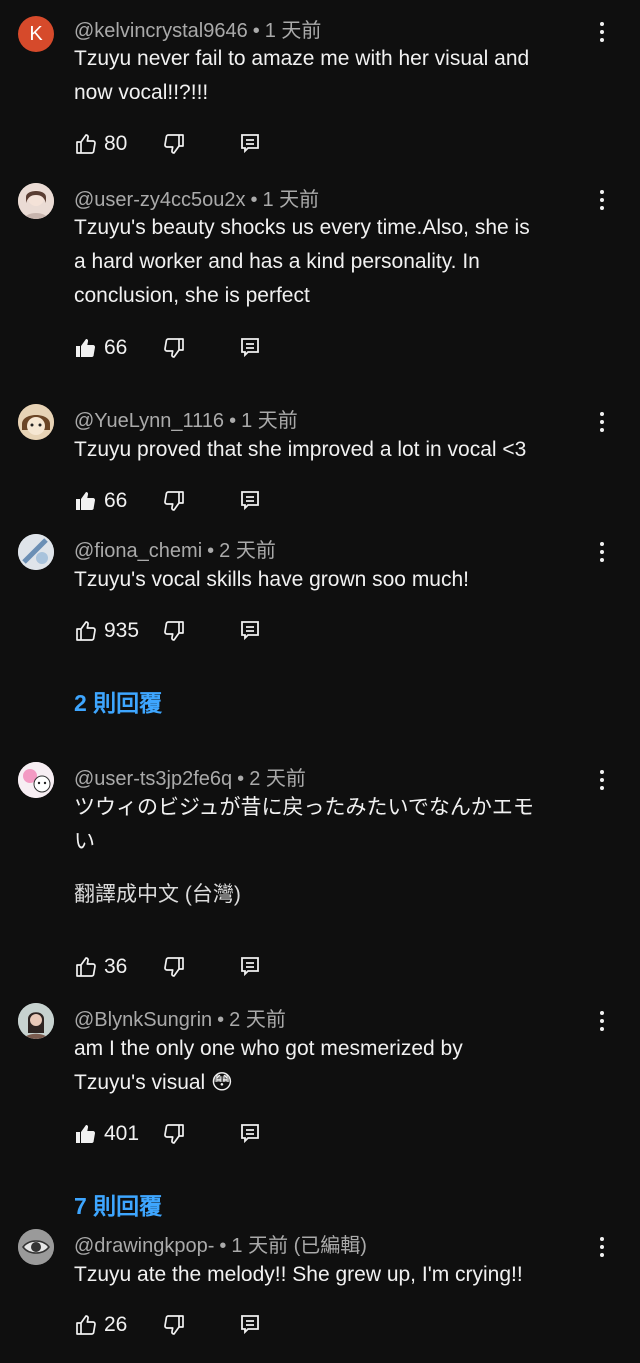 Image resolution: width=640 pixels, height=1363 pixels. I want to click on comment-actions: 80, so click(174, 144).